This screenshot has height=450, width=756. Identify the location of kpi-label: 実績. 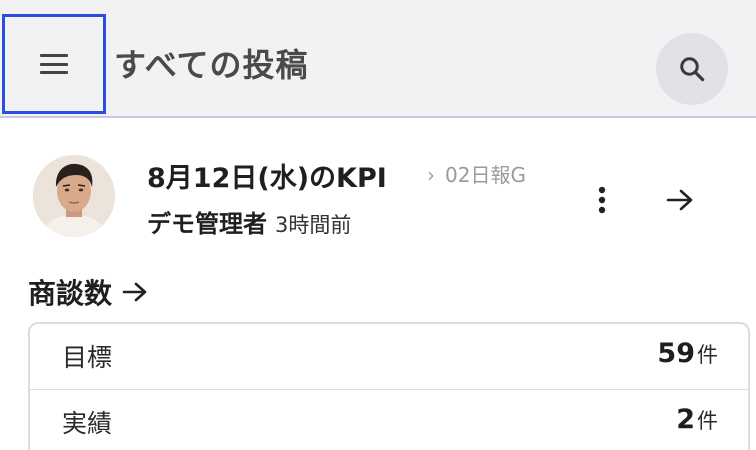
(87, 423).